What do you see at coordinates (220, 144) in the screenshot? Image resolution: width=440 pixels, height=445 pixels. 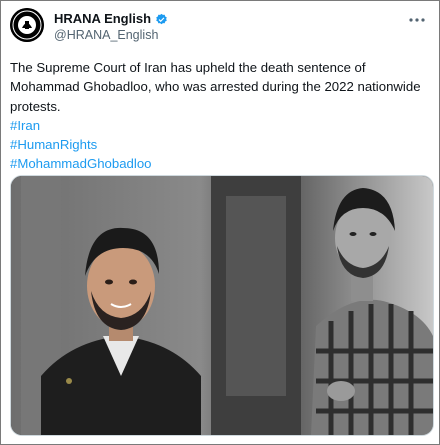 I see `hashtag-humanrights: #HumanRights` at bounding box center [220, 144].